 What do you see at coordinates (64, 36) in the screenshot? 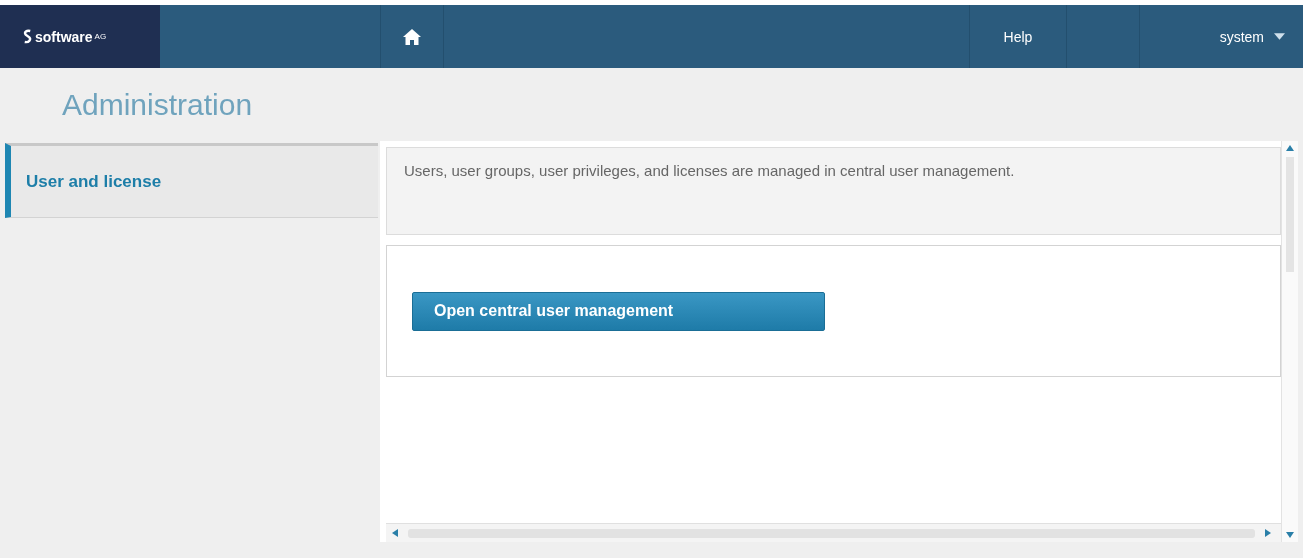
I see `logo-text: software` at bounding box center [64, 36].